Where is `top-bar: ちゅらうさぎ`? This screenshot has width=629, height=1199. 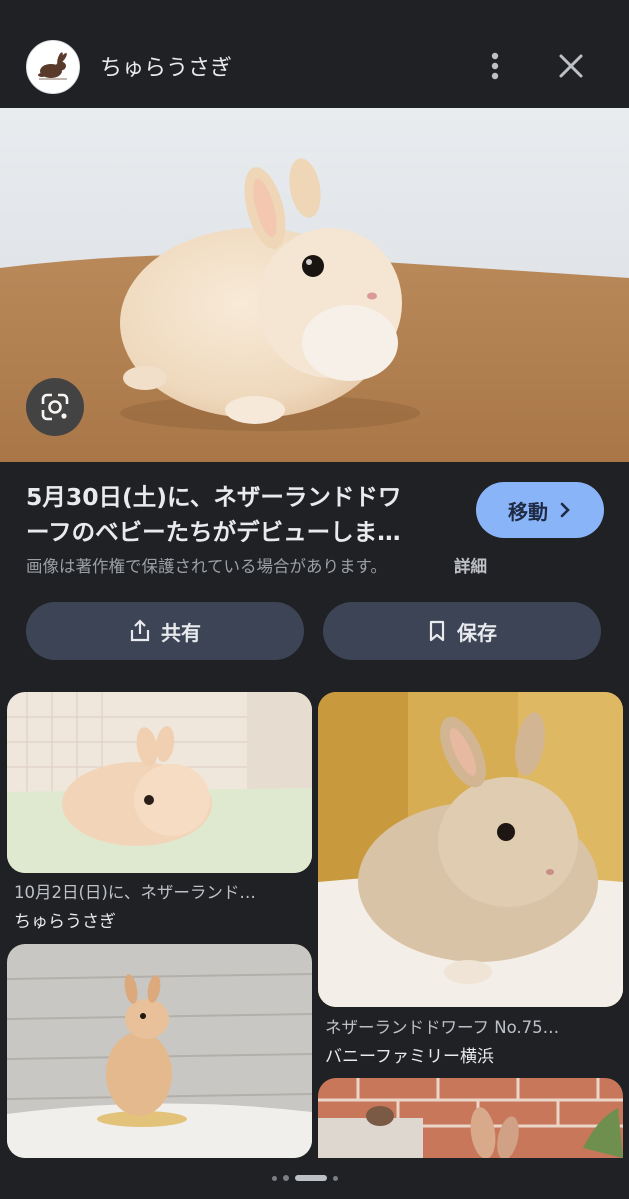
top-bar: ちゅらうさぎ is located at coordinates (314, 54).